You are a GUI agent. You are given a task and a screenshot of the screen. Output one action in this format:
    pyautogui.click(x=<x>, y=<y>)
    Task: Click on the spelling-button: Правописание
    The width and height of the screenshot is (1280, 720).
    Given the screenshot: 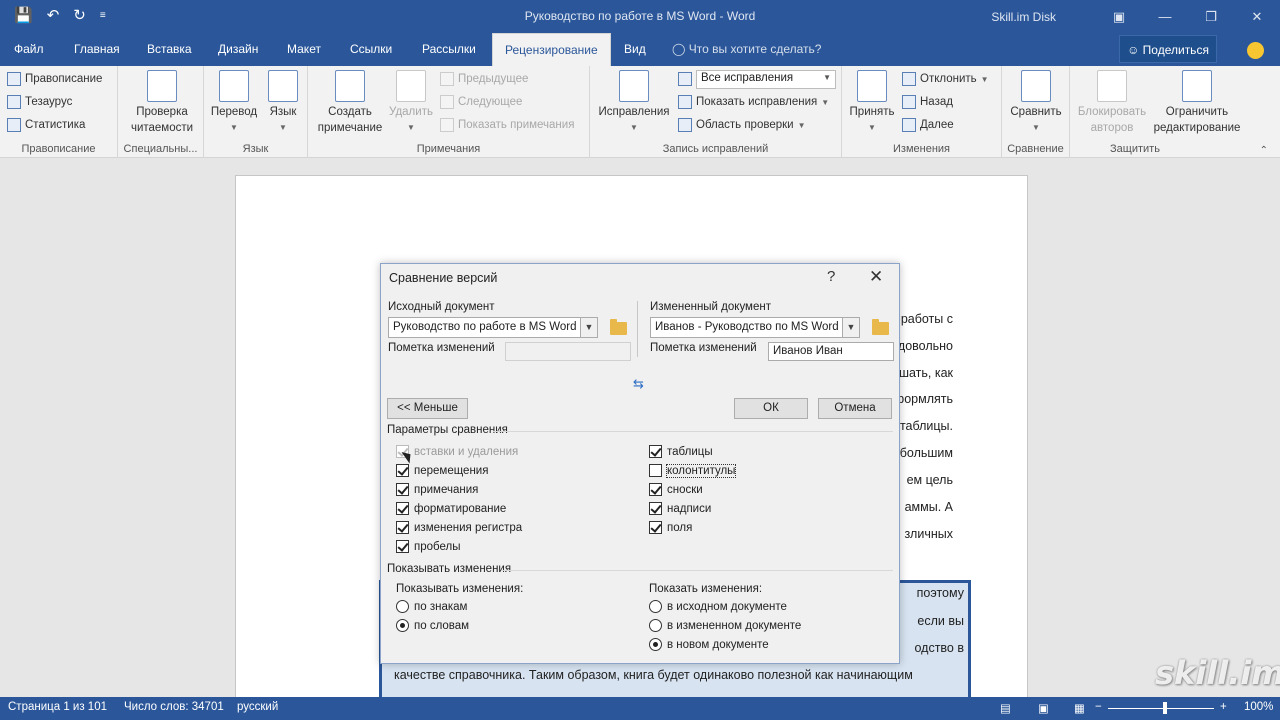 What is the action you would take?
    pyautogui.click(x=54, y=79)
    